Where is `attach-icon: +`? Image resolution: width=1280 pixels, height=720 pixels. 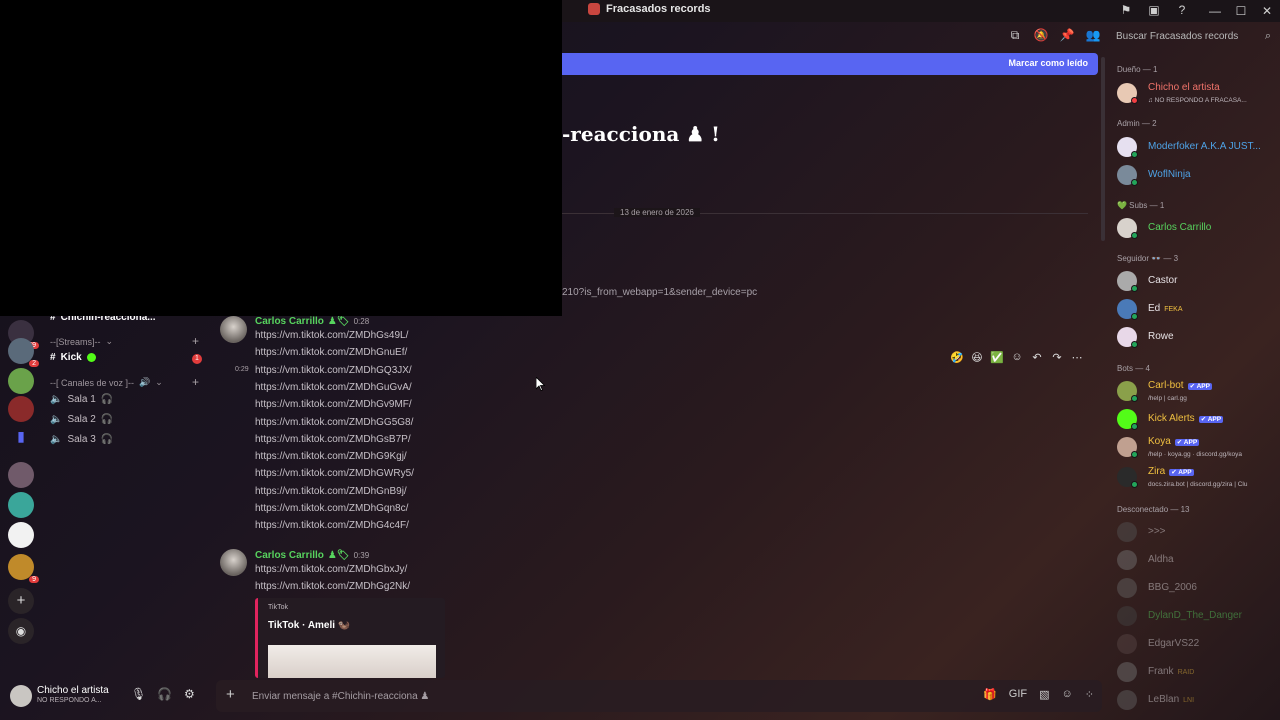 attach-icon: + is located at coordinates (230, 694).